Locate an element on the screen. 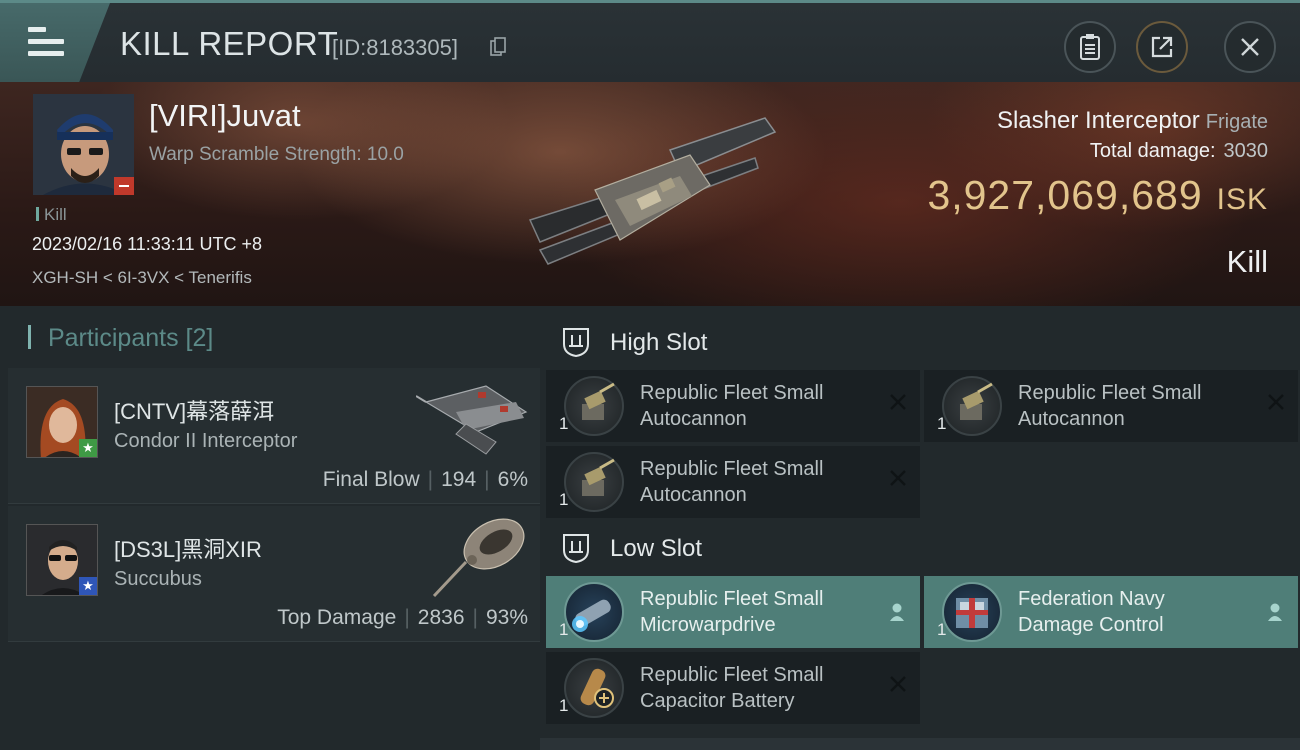 The image size is (1300, 750). total-damage-label: Total damage: is located at coordinates (1152, 151).